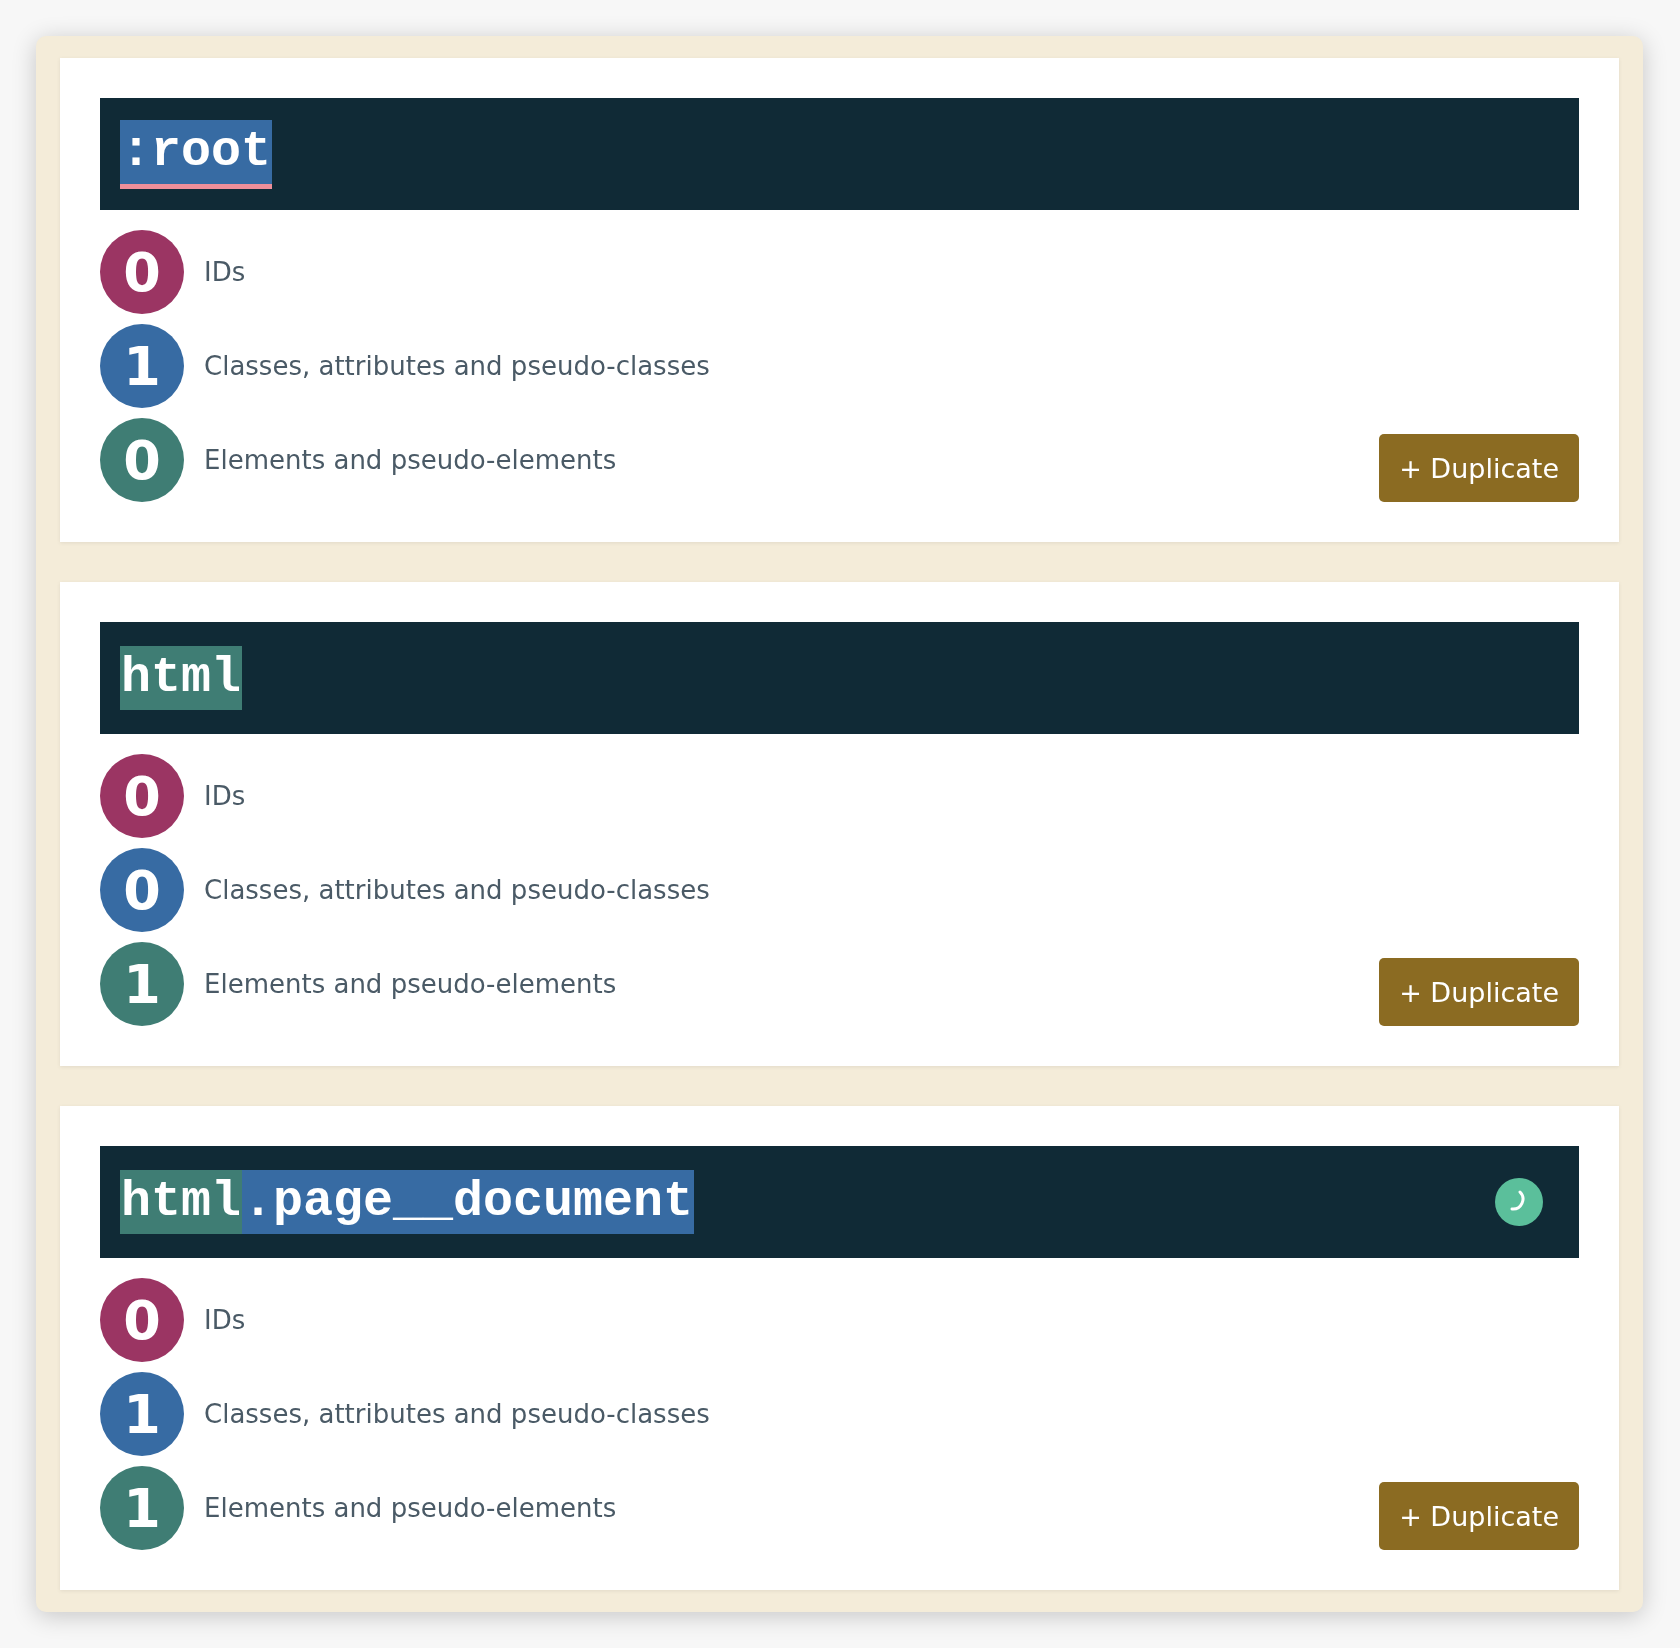  What do you see at coordinates (468, 1202) in the screenshot?
I see `selector-part: .page__document` at bounding box center [468, 1202].